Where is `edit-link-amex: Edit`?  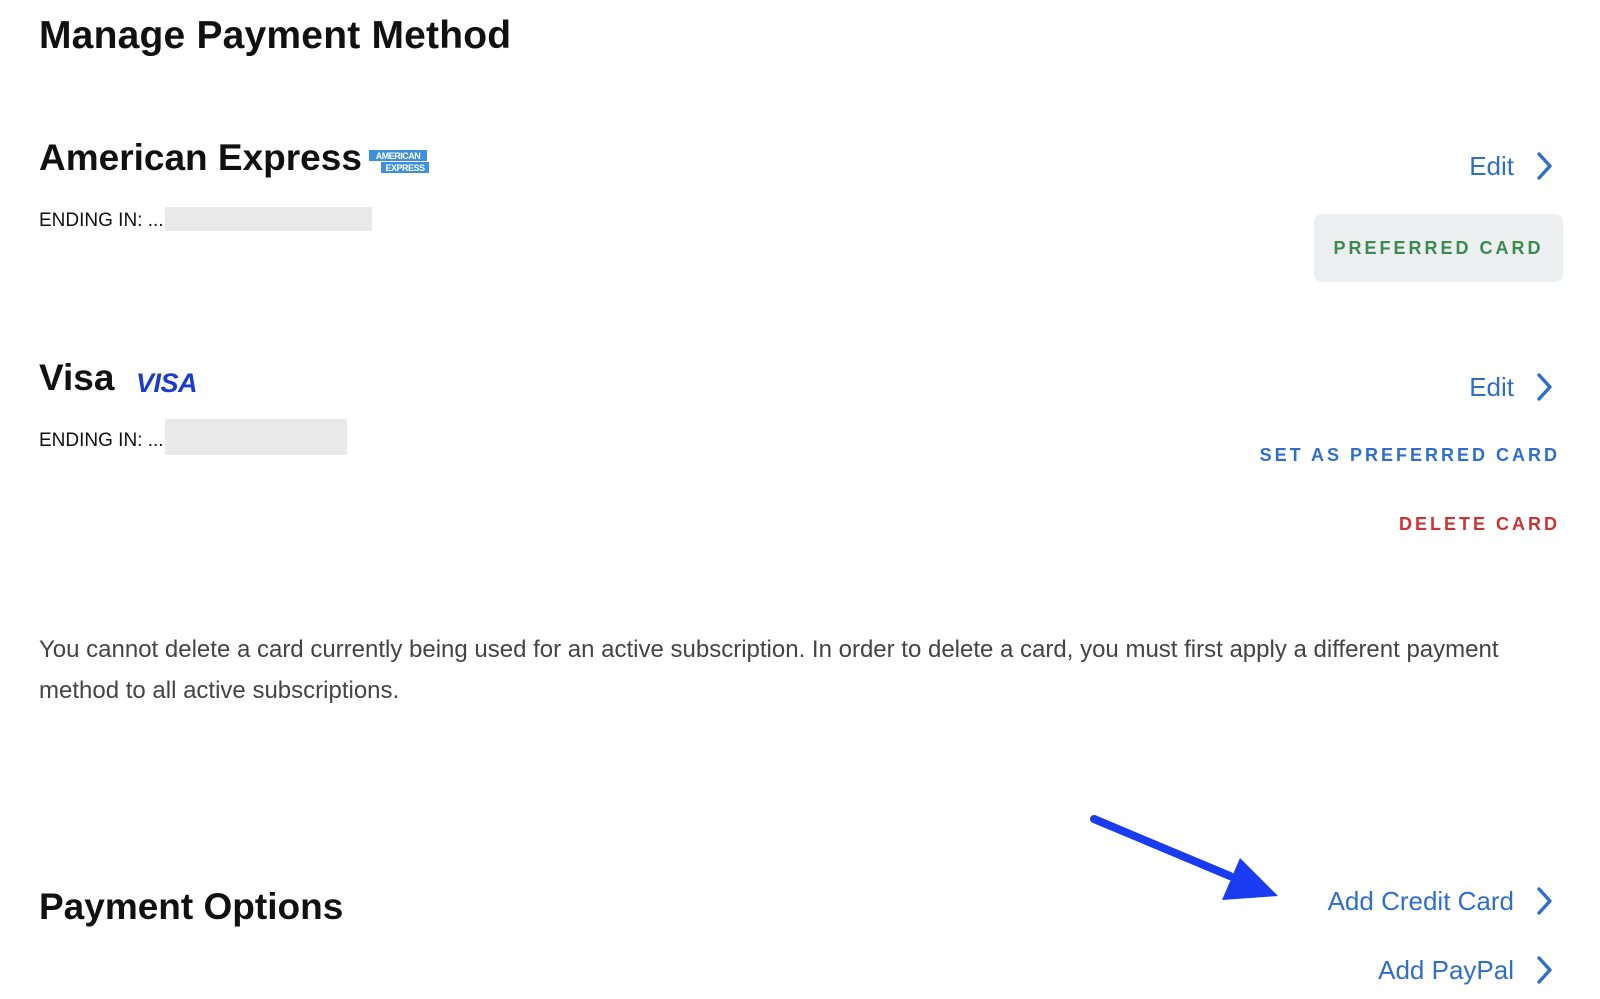 edit-link-amex: Edit is located at coordinates (1491, 166).